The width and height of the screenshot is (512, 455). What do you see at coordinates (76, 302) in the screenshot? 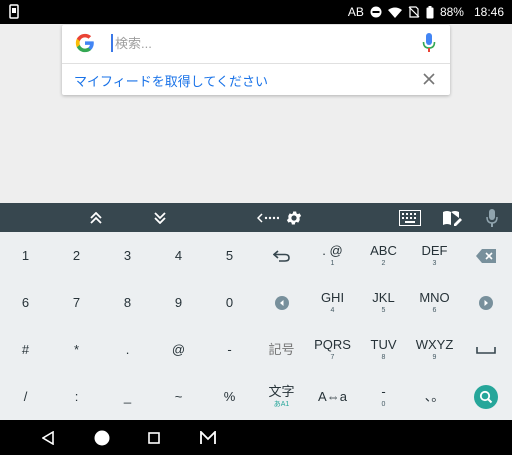
I see `key-7: 7` at bounding box center [76, 302].